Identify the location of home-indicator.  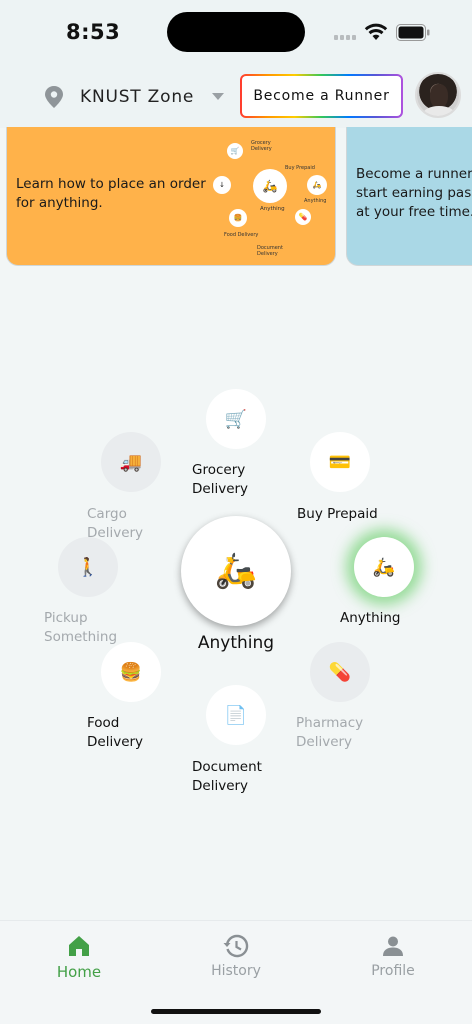
(236, 1011).